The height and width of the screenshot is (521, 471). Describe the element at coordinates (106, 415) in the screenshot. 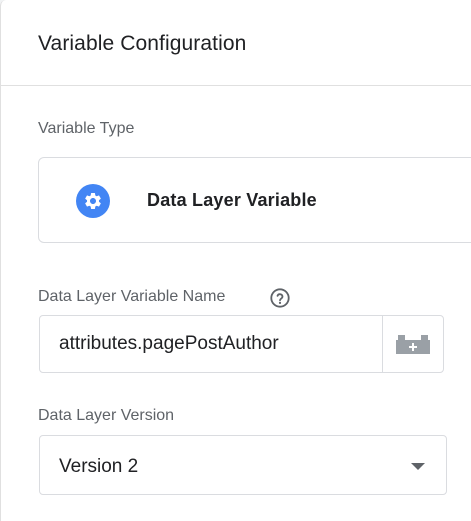

I see `dl-version-label: Data Layer Version` at that location.